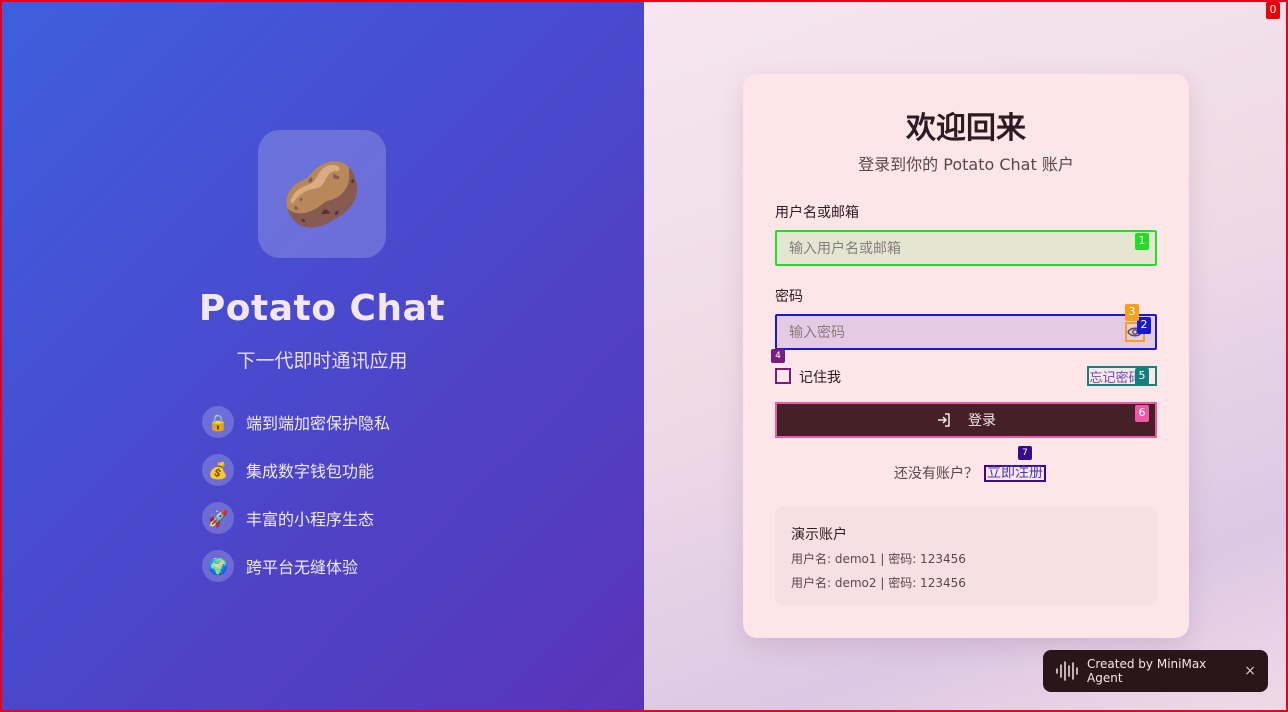  Describe the element at coordinates (310, 471) in the screenshot. I see `feature-label: 集成数字钱包功能` at that location.